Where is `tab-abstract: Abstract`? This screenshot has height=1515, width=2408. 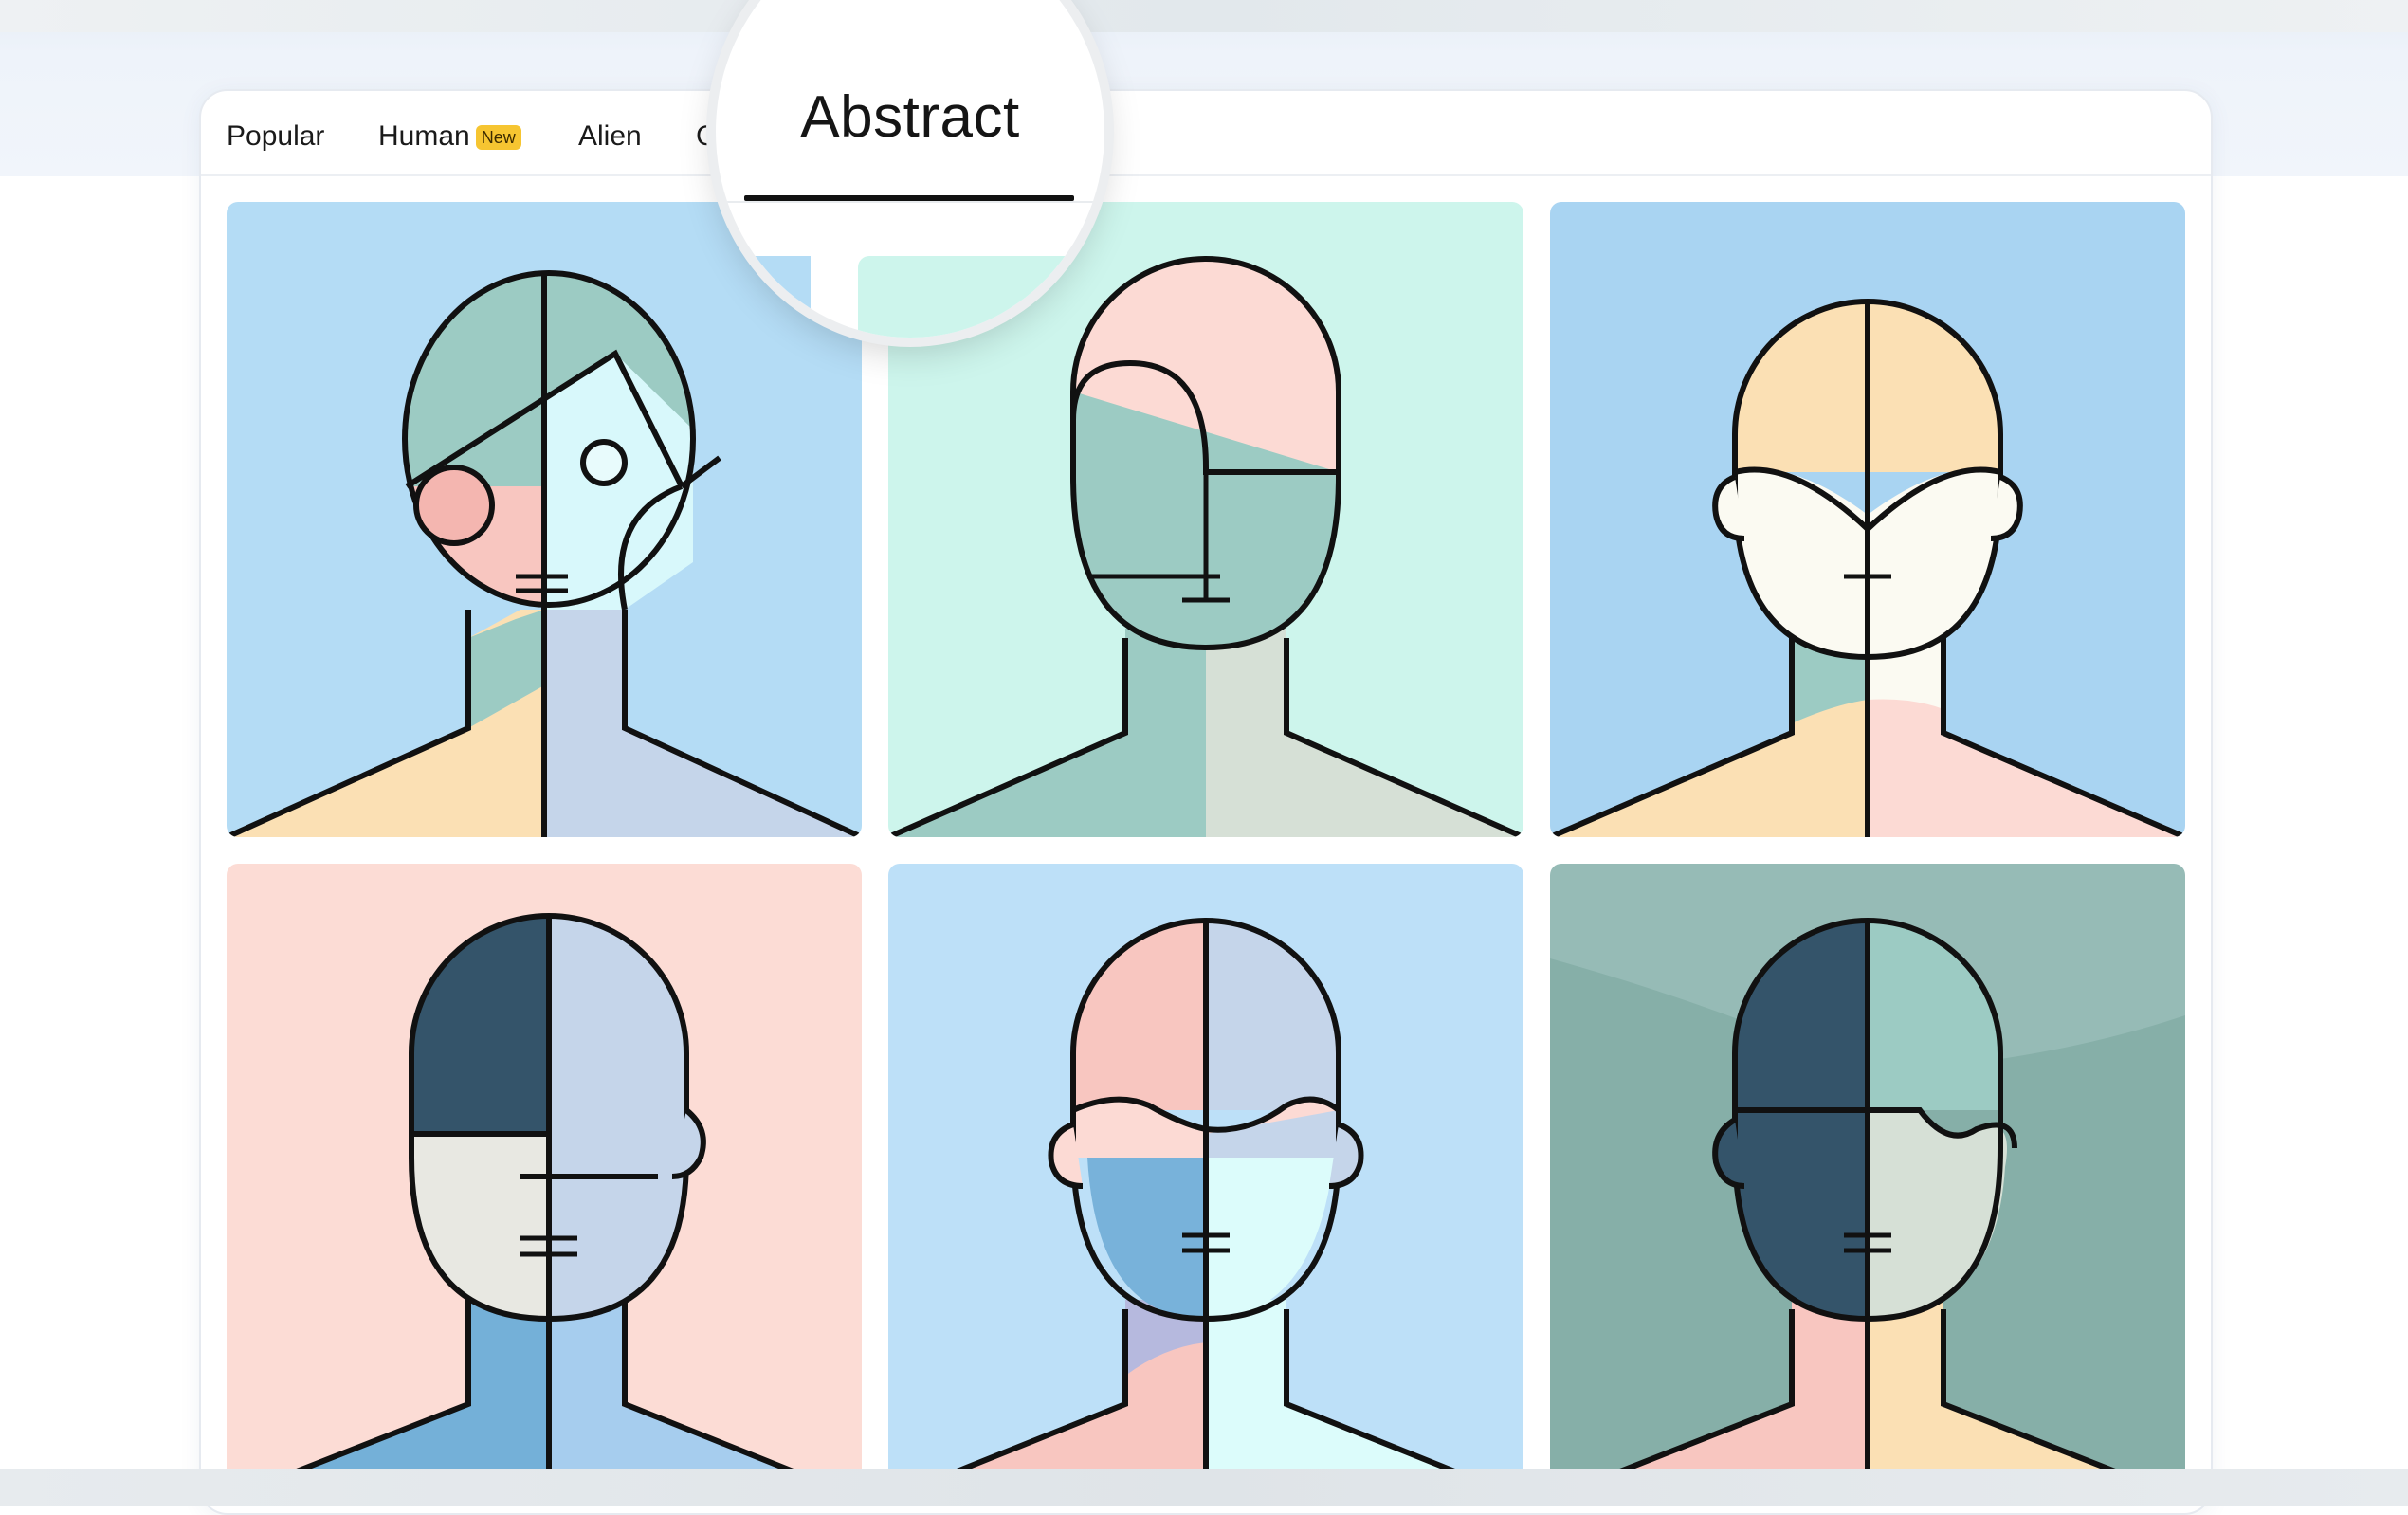
tab-abstract: Abstract is located at coordinates (910, 117).